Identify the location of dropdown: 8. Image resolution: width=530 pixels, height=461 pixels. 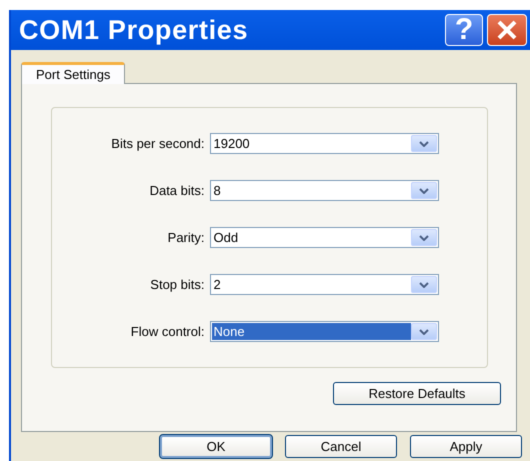
(324, 190).